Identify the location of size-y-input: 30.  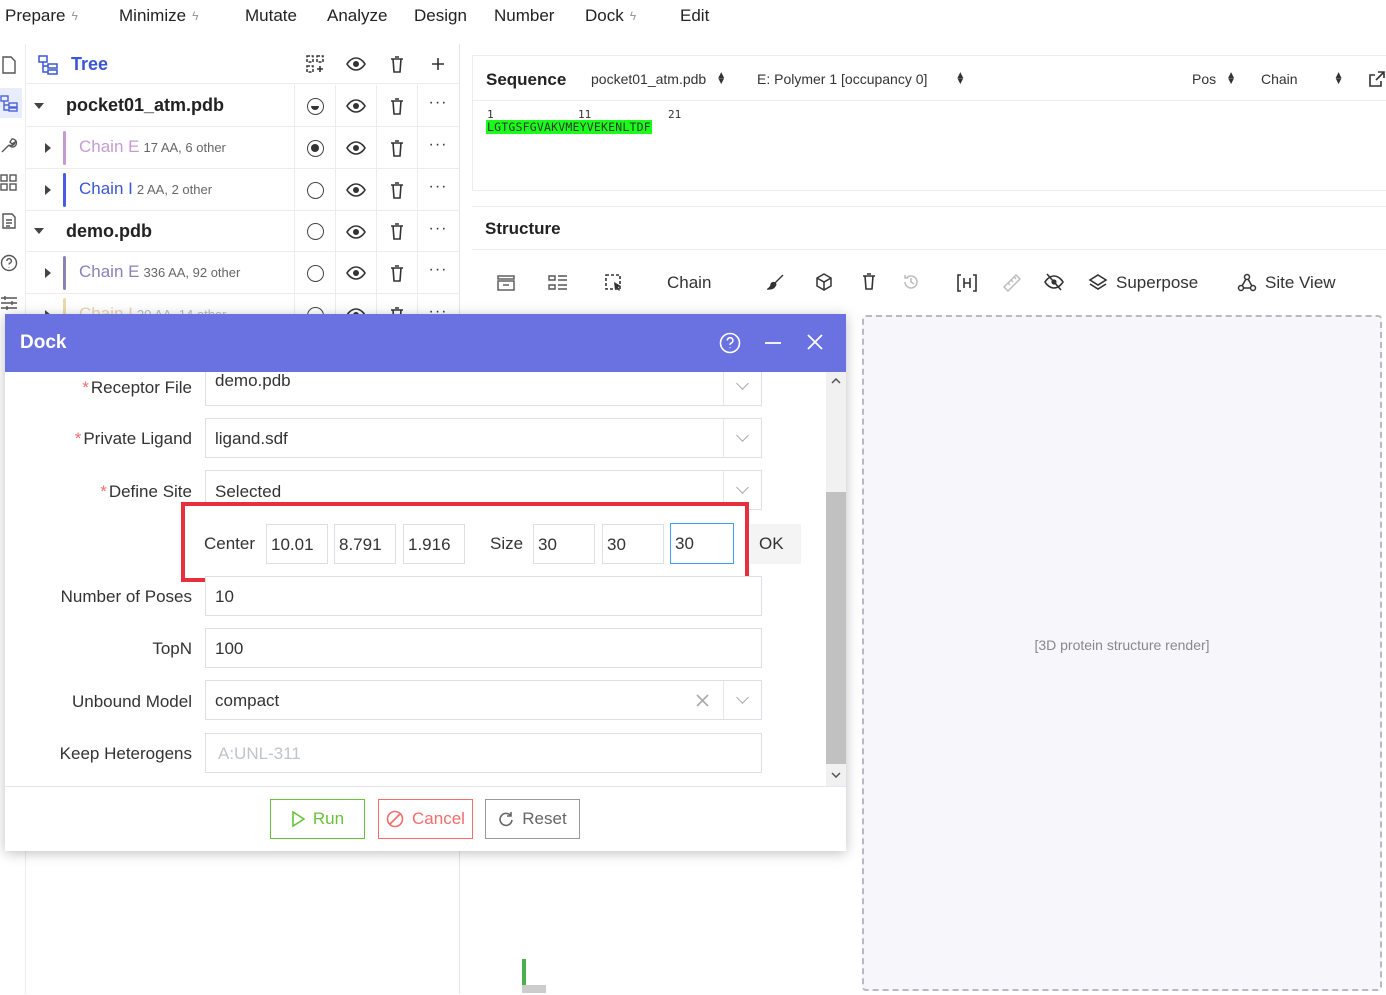
(633, 544).